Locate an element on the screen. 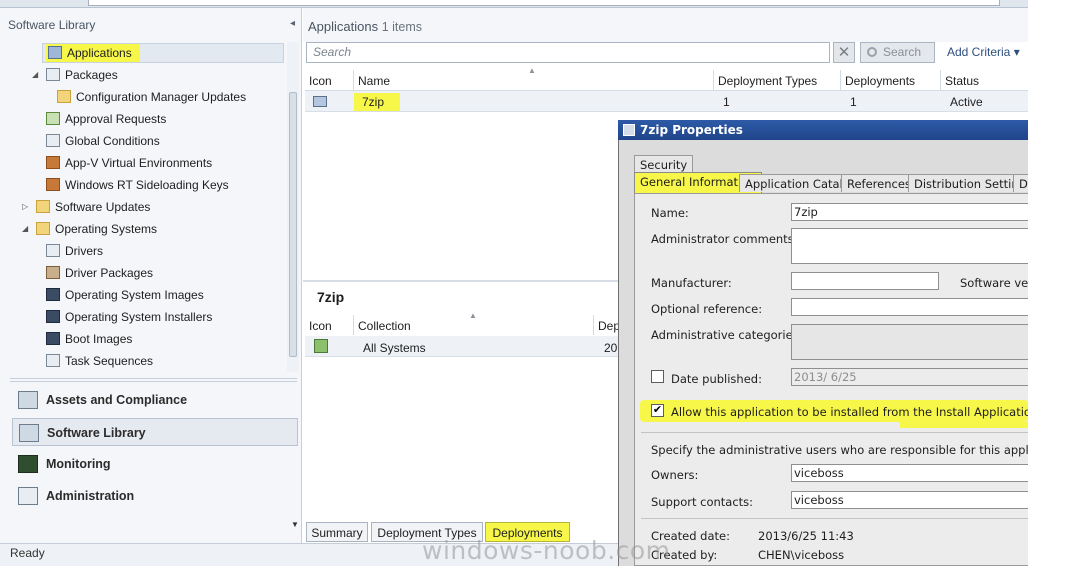 The width and height of the screenshot is (1074, 566). approval-icon is located at coordinates (53, 118).